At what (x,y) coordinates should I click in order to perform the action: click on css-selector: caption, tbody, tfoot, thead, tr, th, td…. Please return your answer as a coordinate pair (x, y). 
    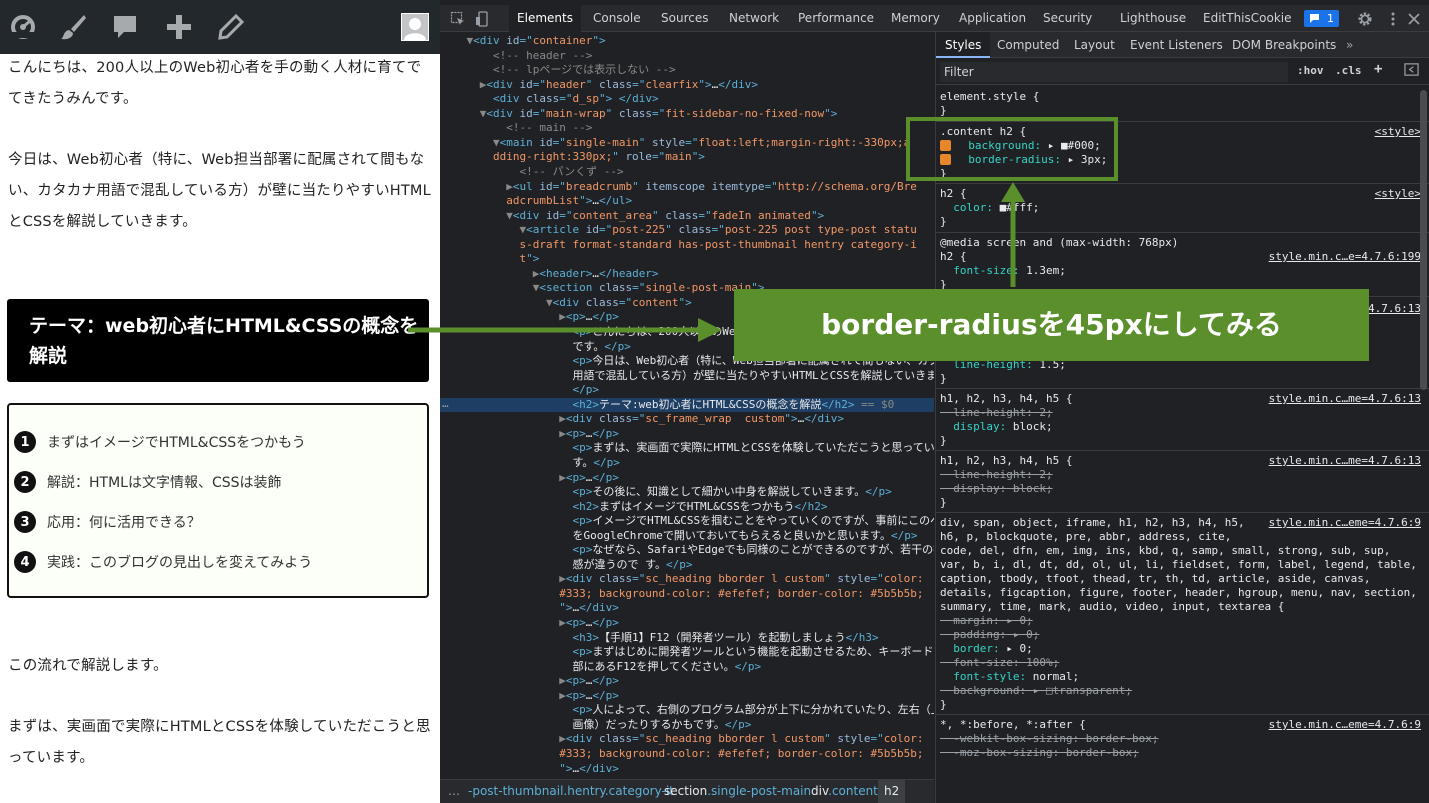
    Looking at the image, I should click on (1182, 579).